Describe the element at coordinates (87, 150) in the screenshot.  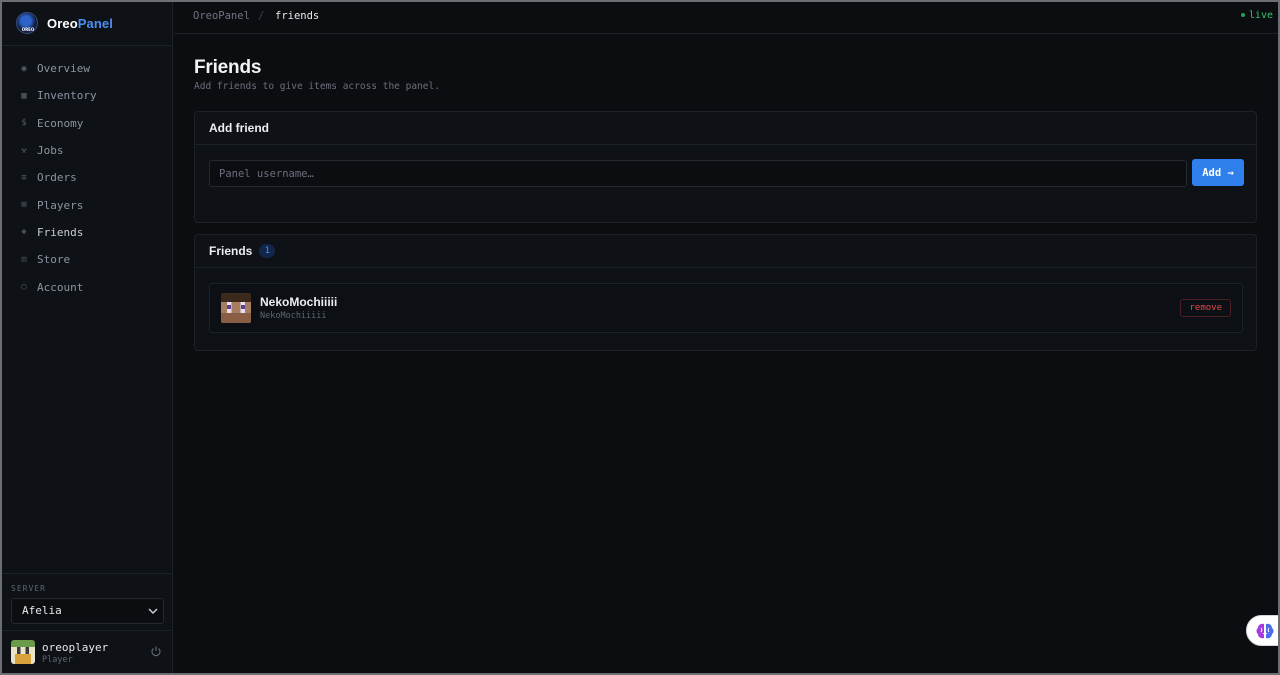
I see `sidebar-item-jobs: ⚒ Jobs` at that location.